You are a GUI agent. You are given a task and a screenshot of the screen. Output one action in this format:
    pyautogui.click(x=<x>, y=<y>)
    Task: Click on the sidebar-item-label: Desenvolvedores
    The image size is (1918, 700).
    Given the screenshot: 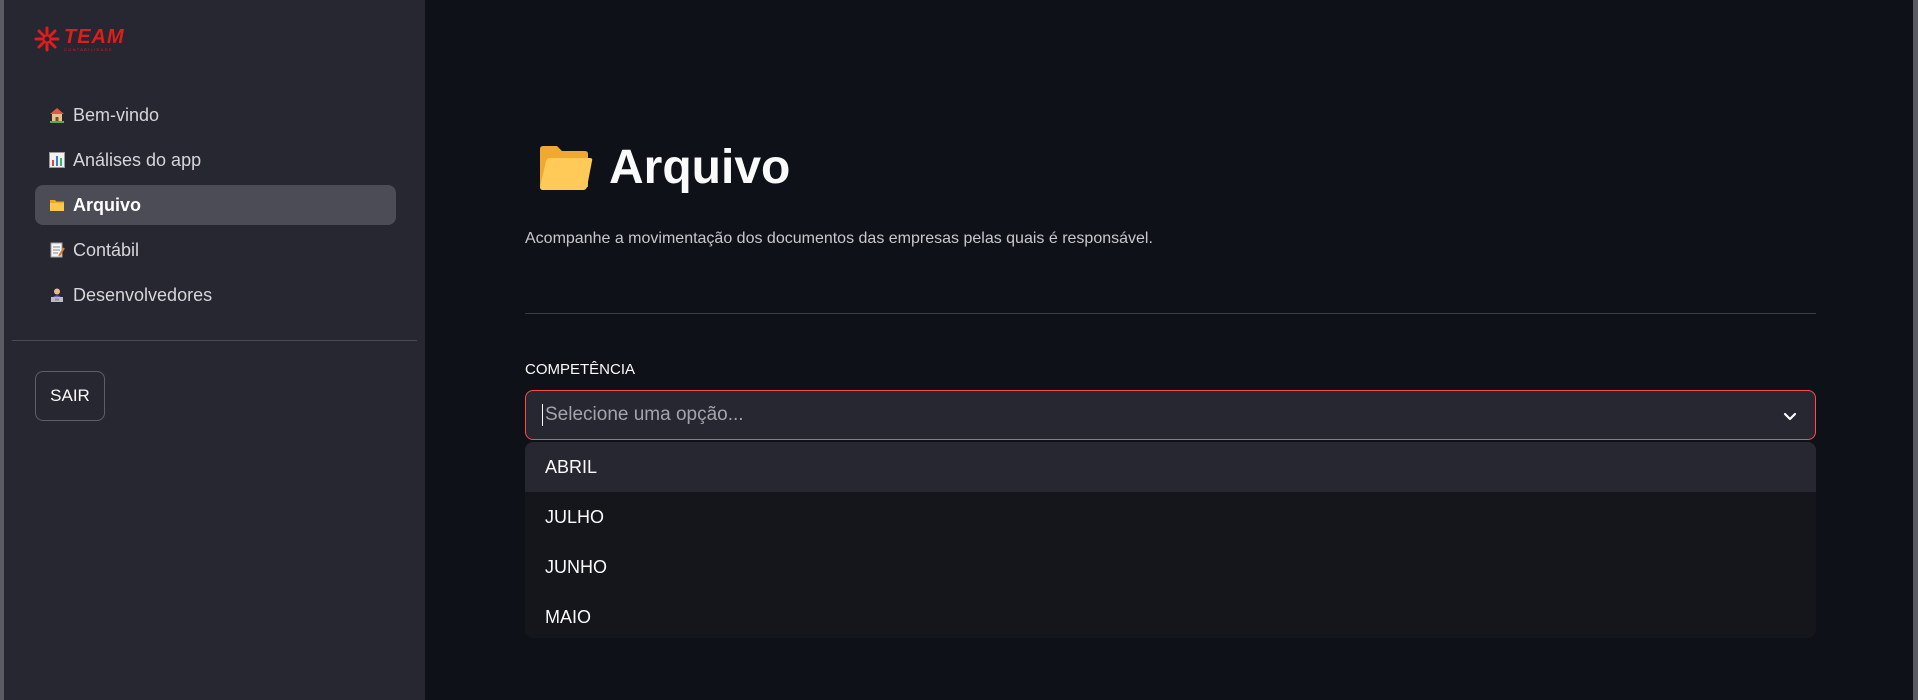 What is the action you would take?
    pyautogui.click(x=143, y=294)
    